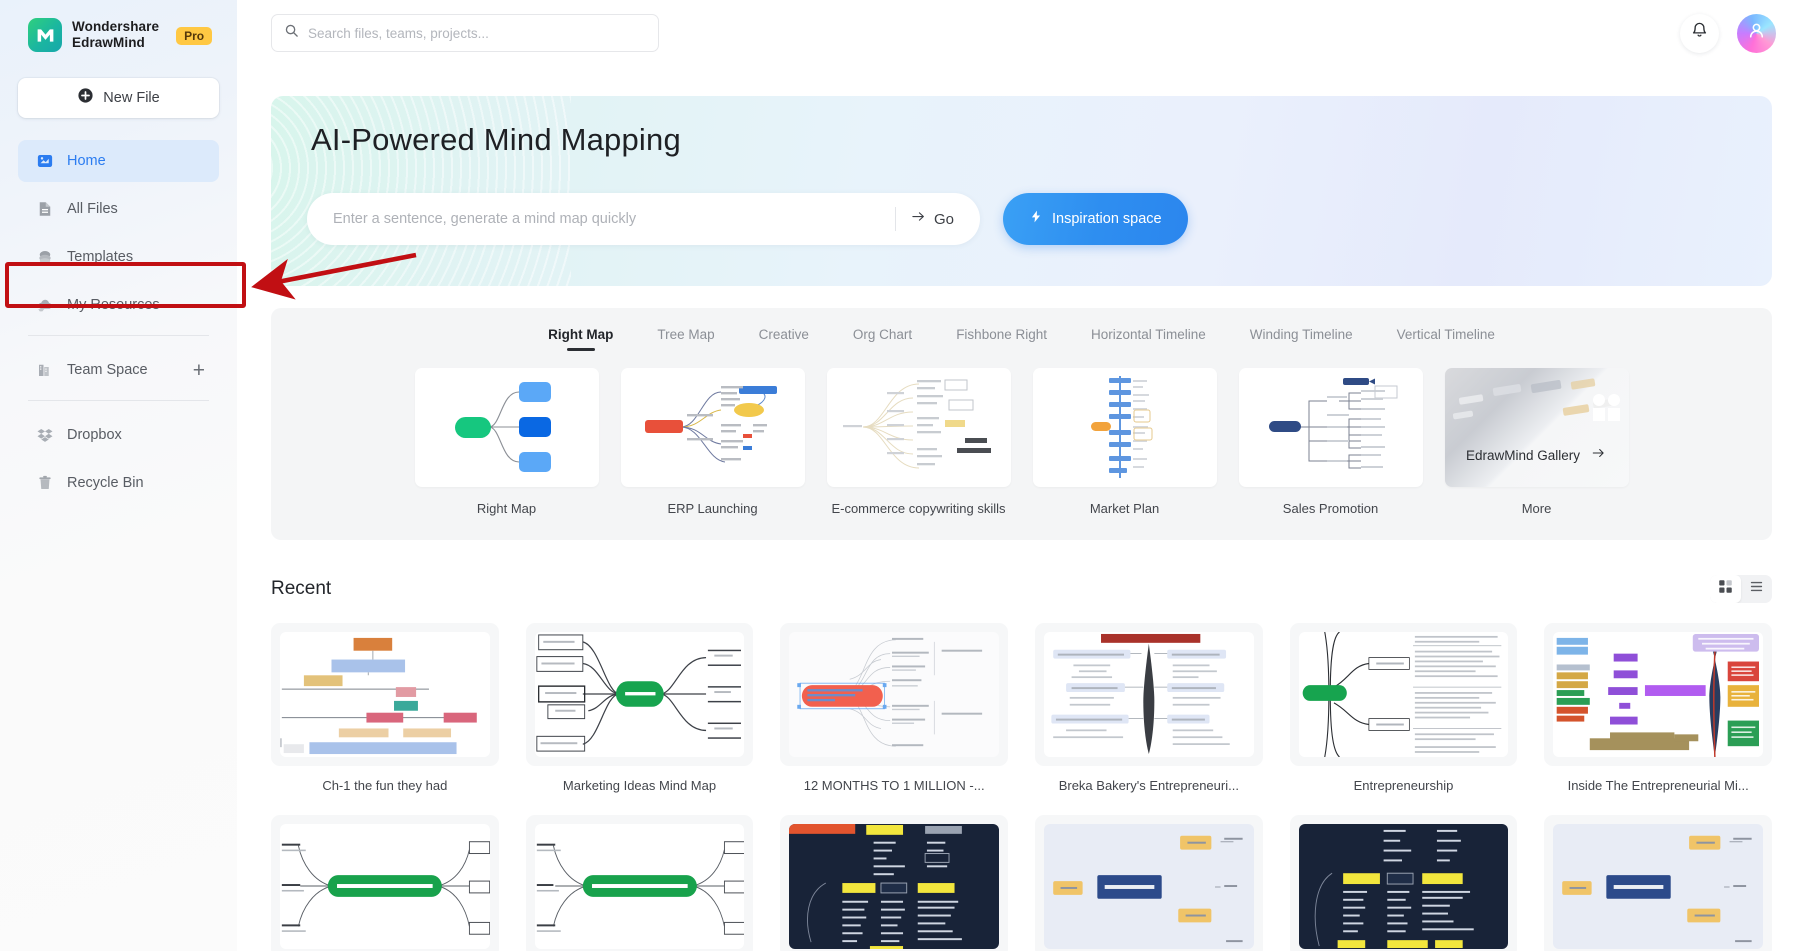  What do you see at coordinates (1446, 339) in the screenshot?
I see `template-tab-vertical-timeline: Vertical Timeline` at bounding box center [1446, 339].